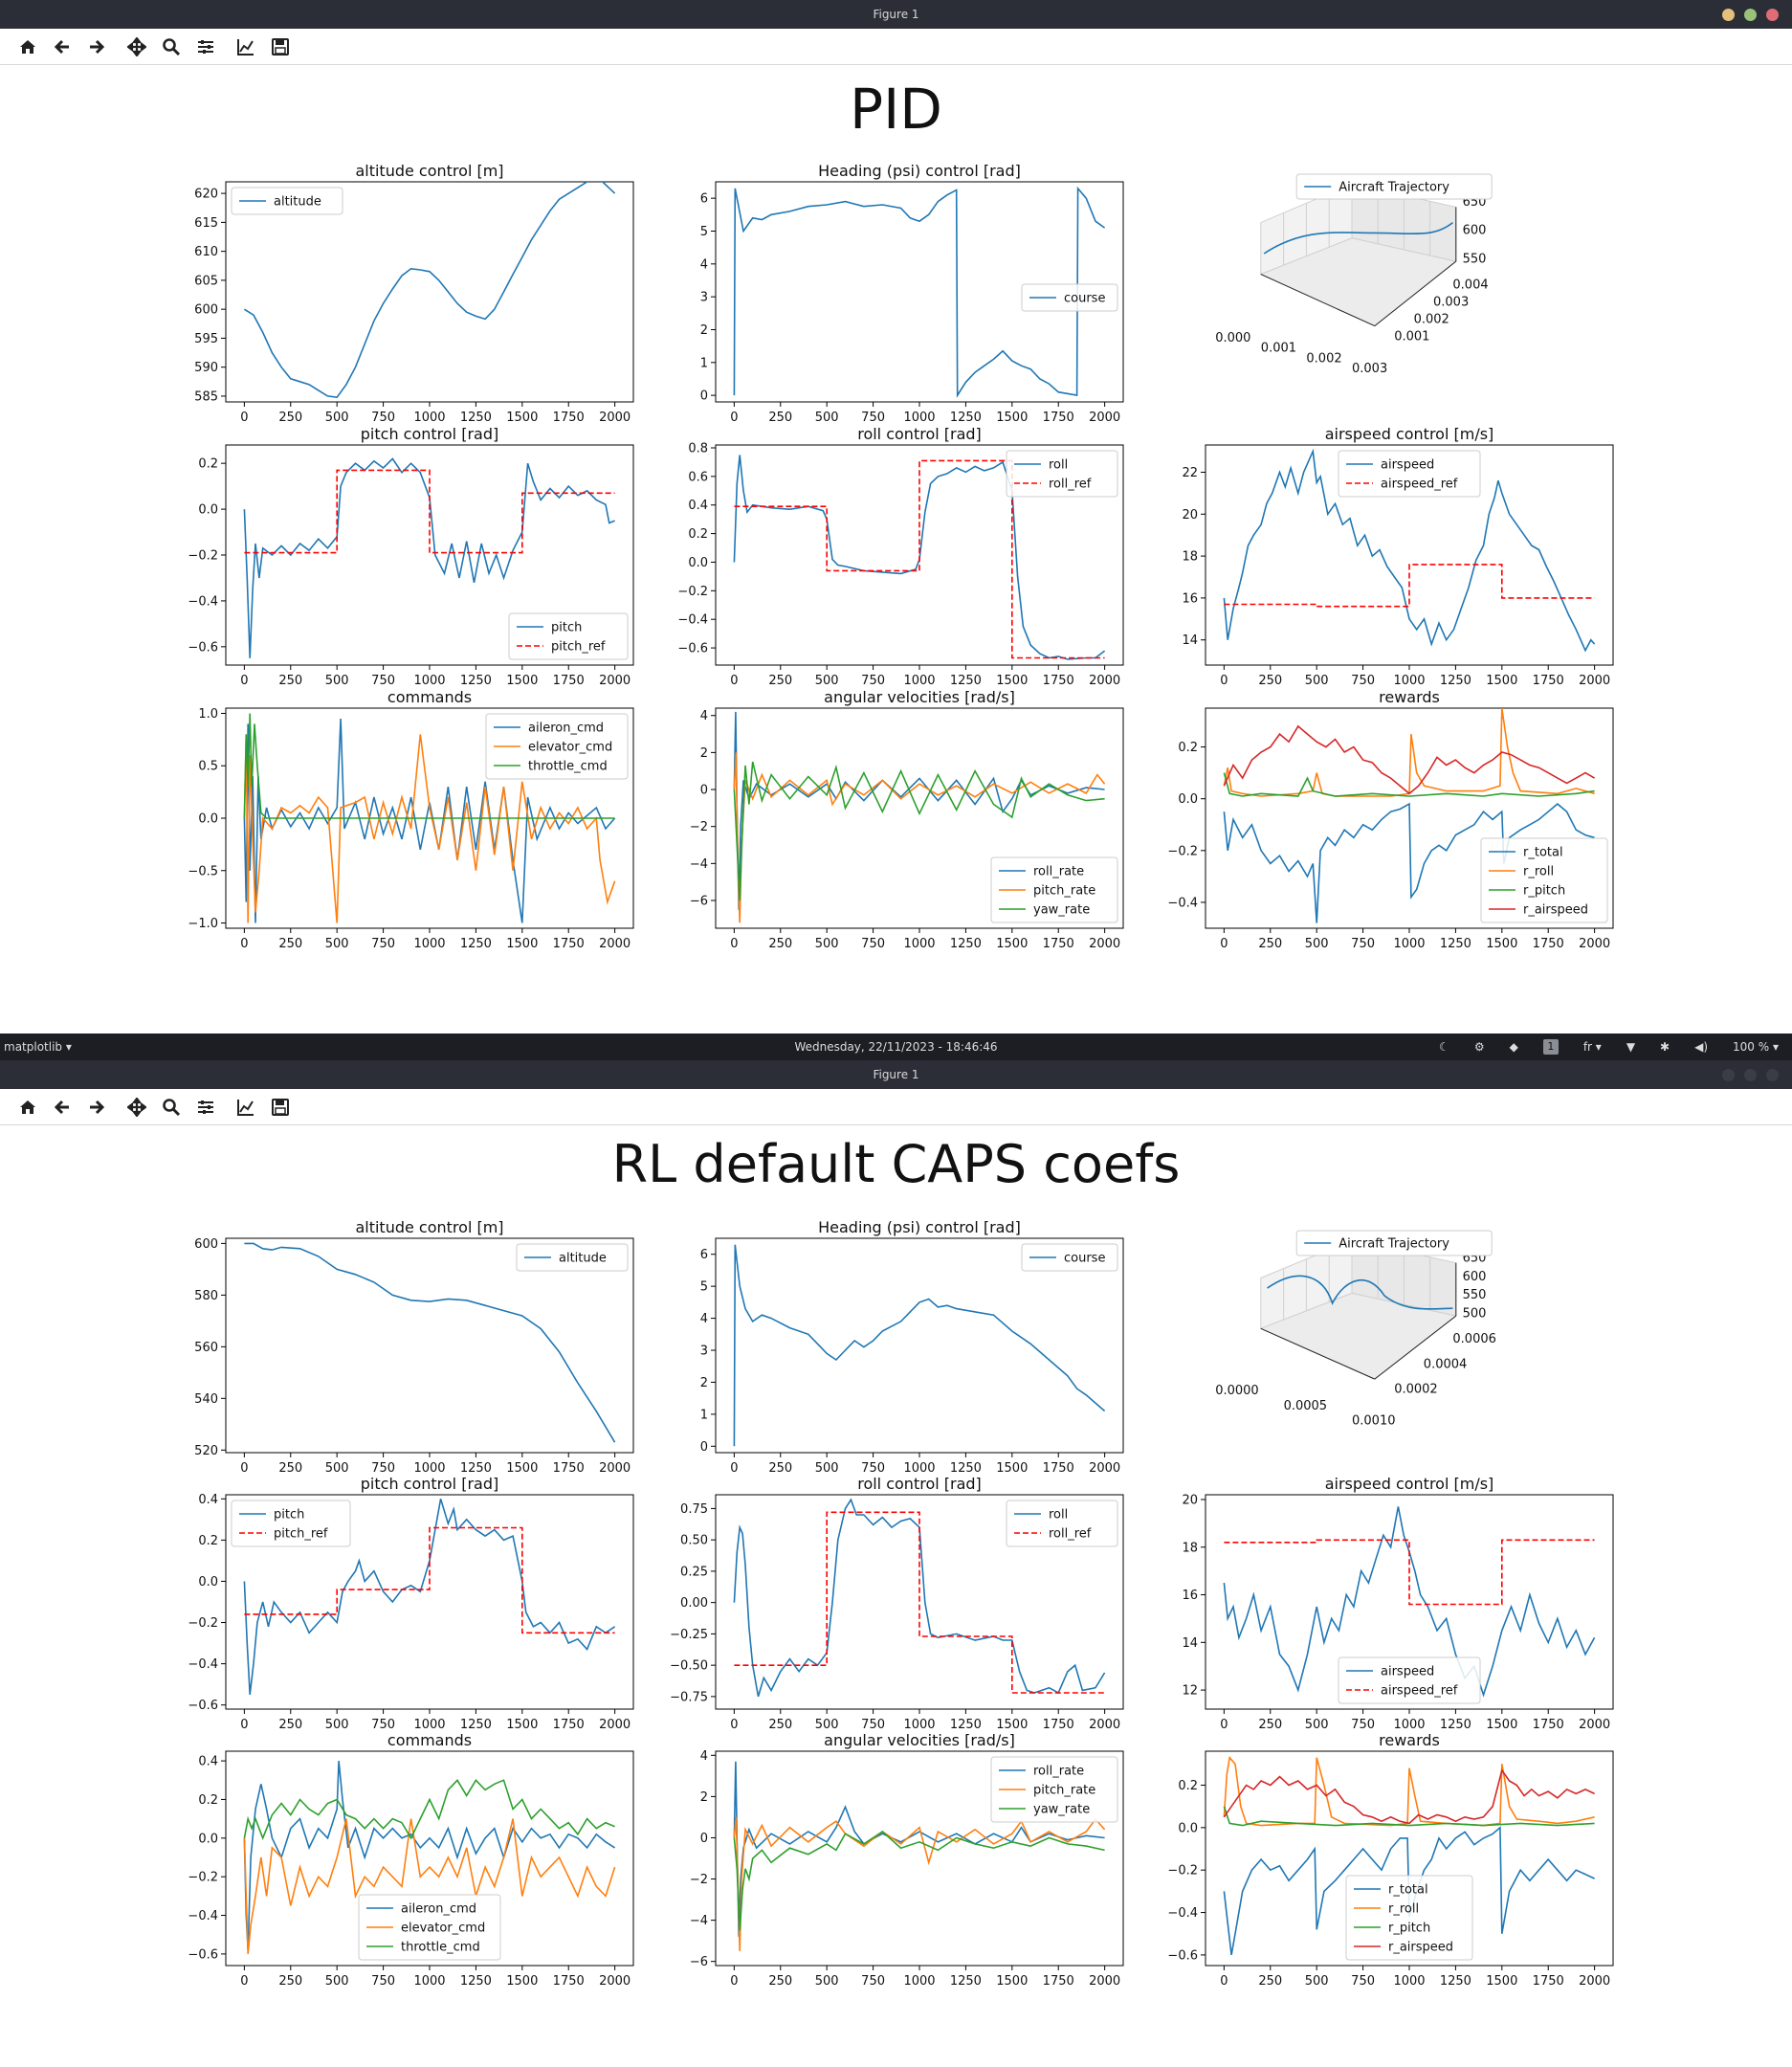 Image resolution: width=1792 pixels, height=2067 pixels. I want to click on legend-label: aileron_cmd, so click(438, 1910).